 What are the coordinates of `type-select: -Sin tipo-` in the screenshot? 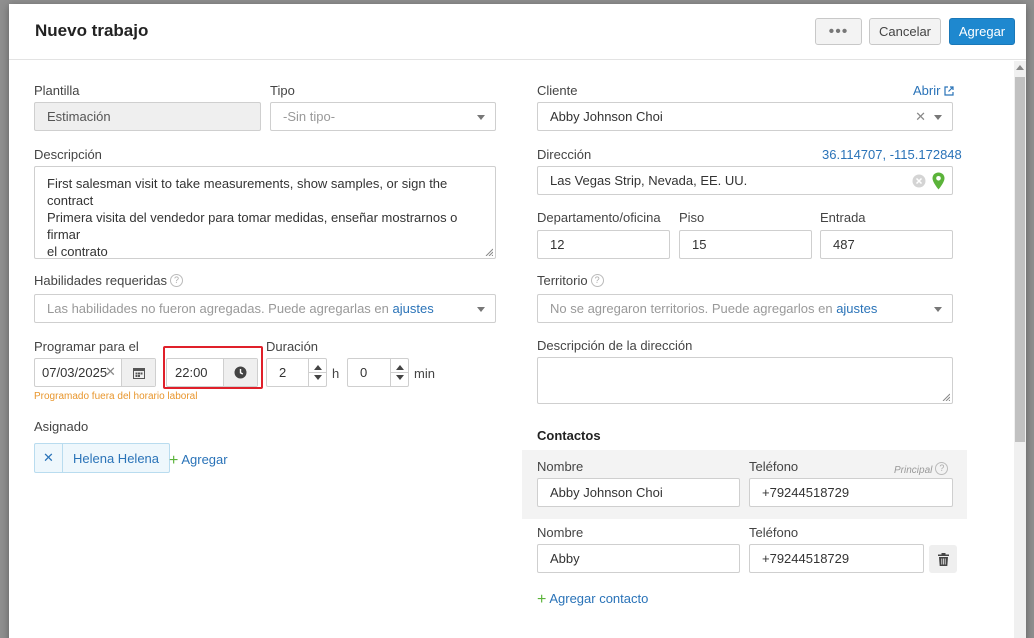 It's located at (383, 116).